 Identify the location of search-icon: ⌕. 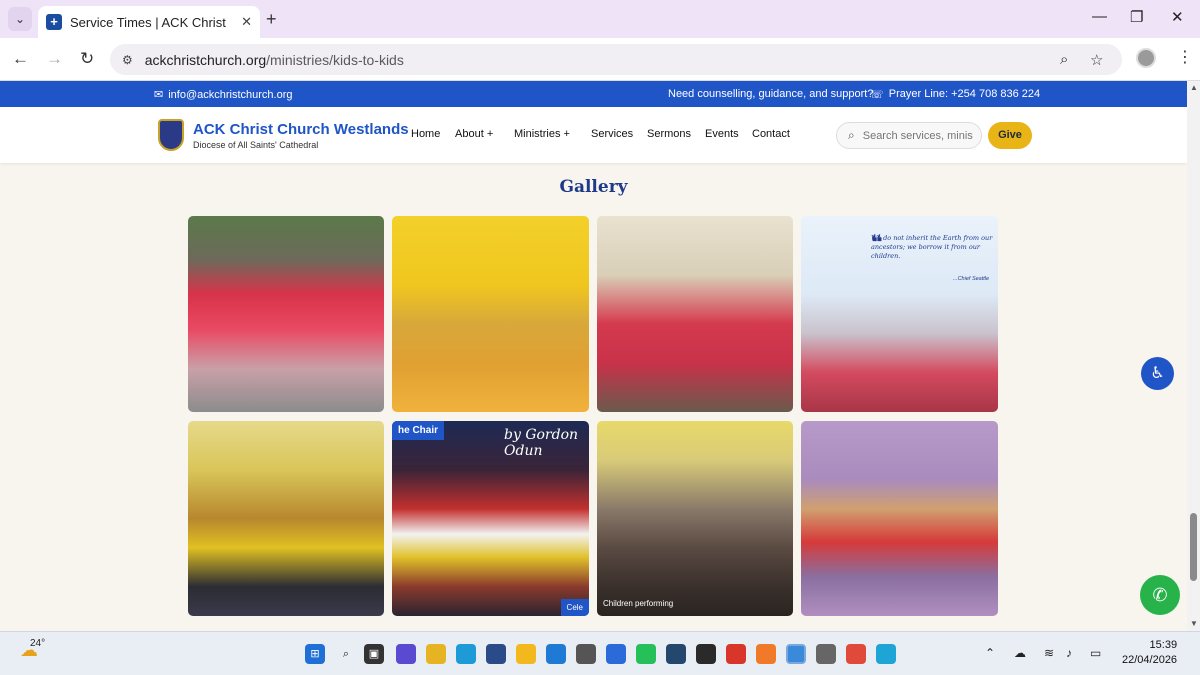
(851, 135).